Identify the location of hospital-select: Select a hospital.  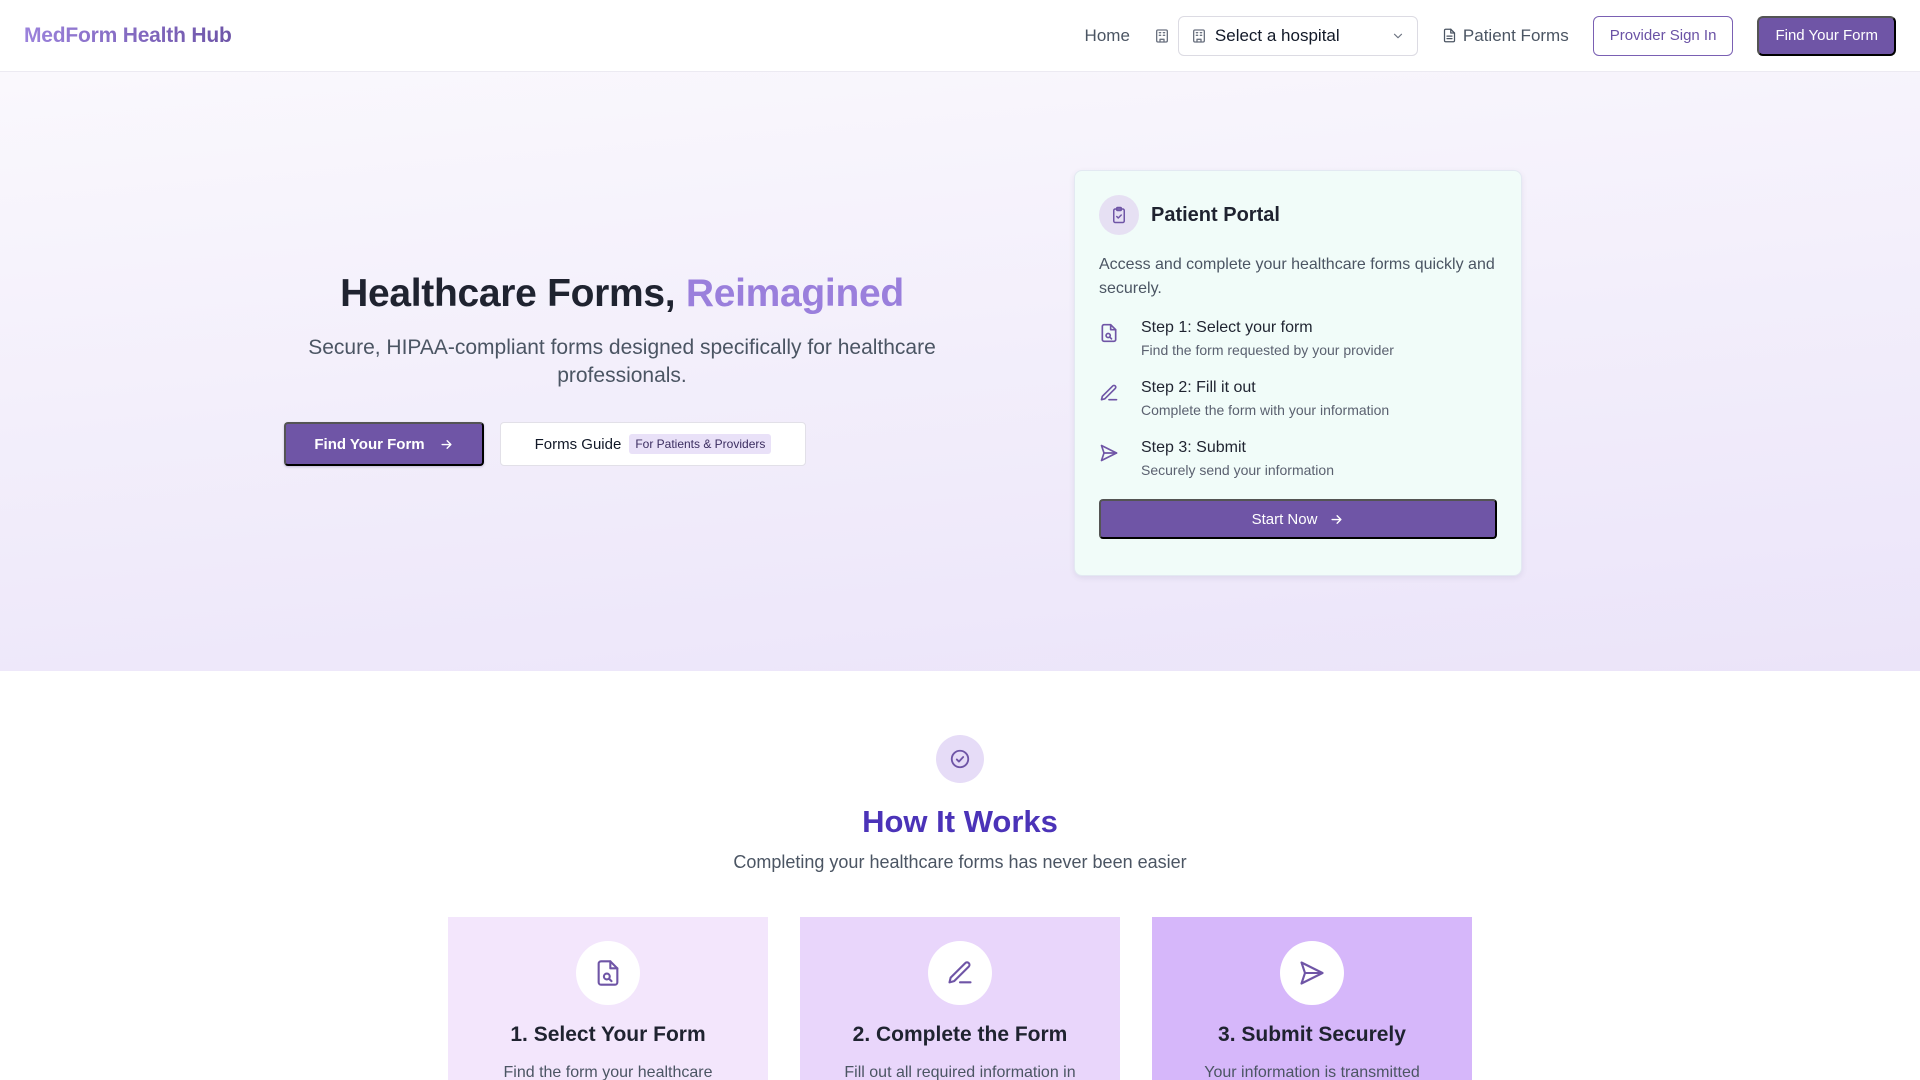
(1297, 35).